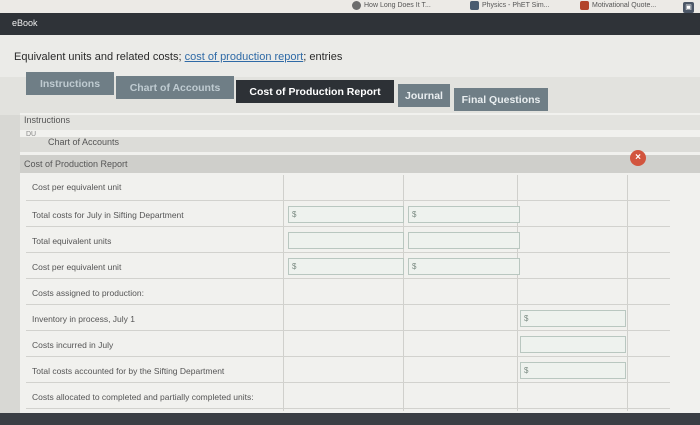 The width and height of the screenshot is (700, 425). I want to click on total-costs-conversion-input: $, so click(464, 214).